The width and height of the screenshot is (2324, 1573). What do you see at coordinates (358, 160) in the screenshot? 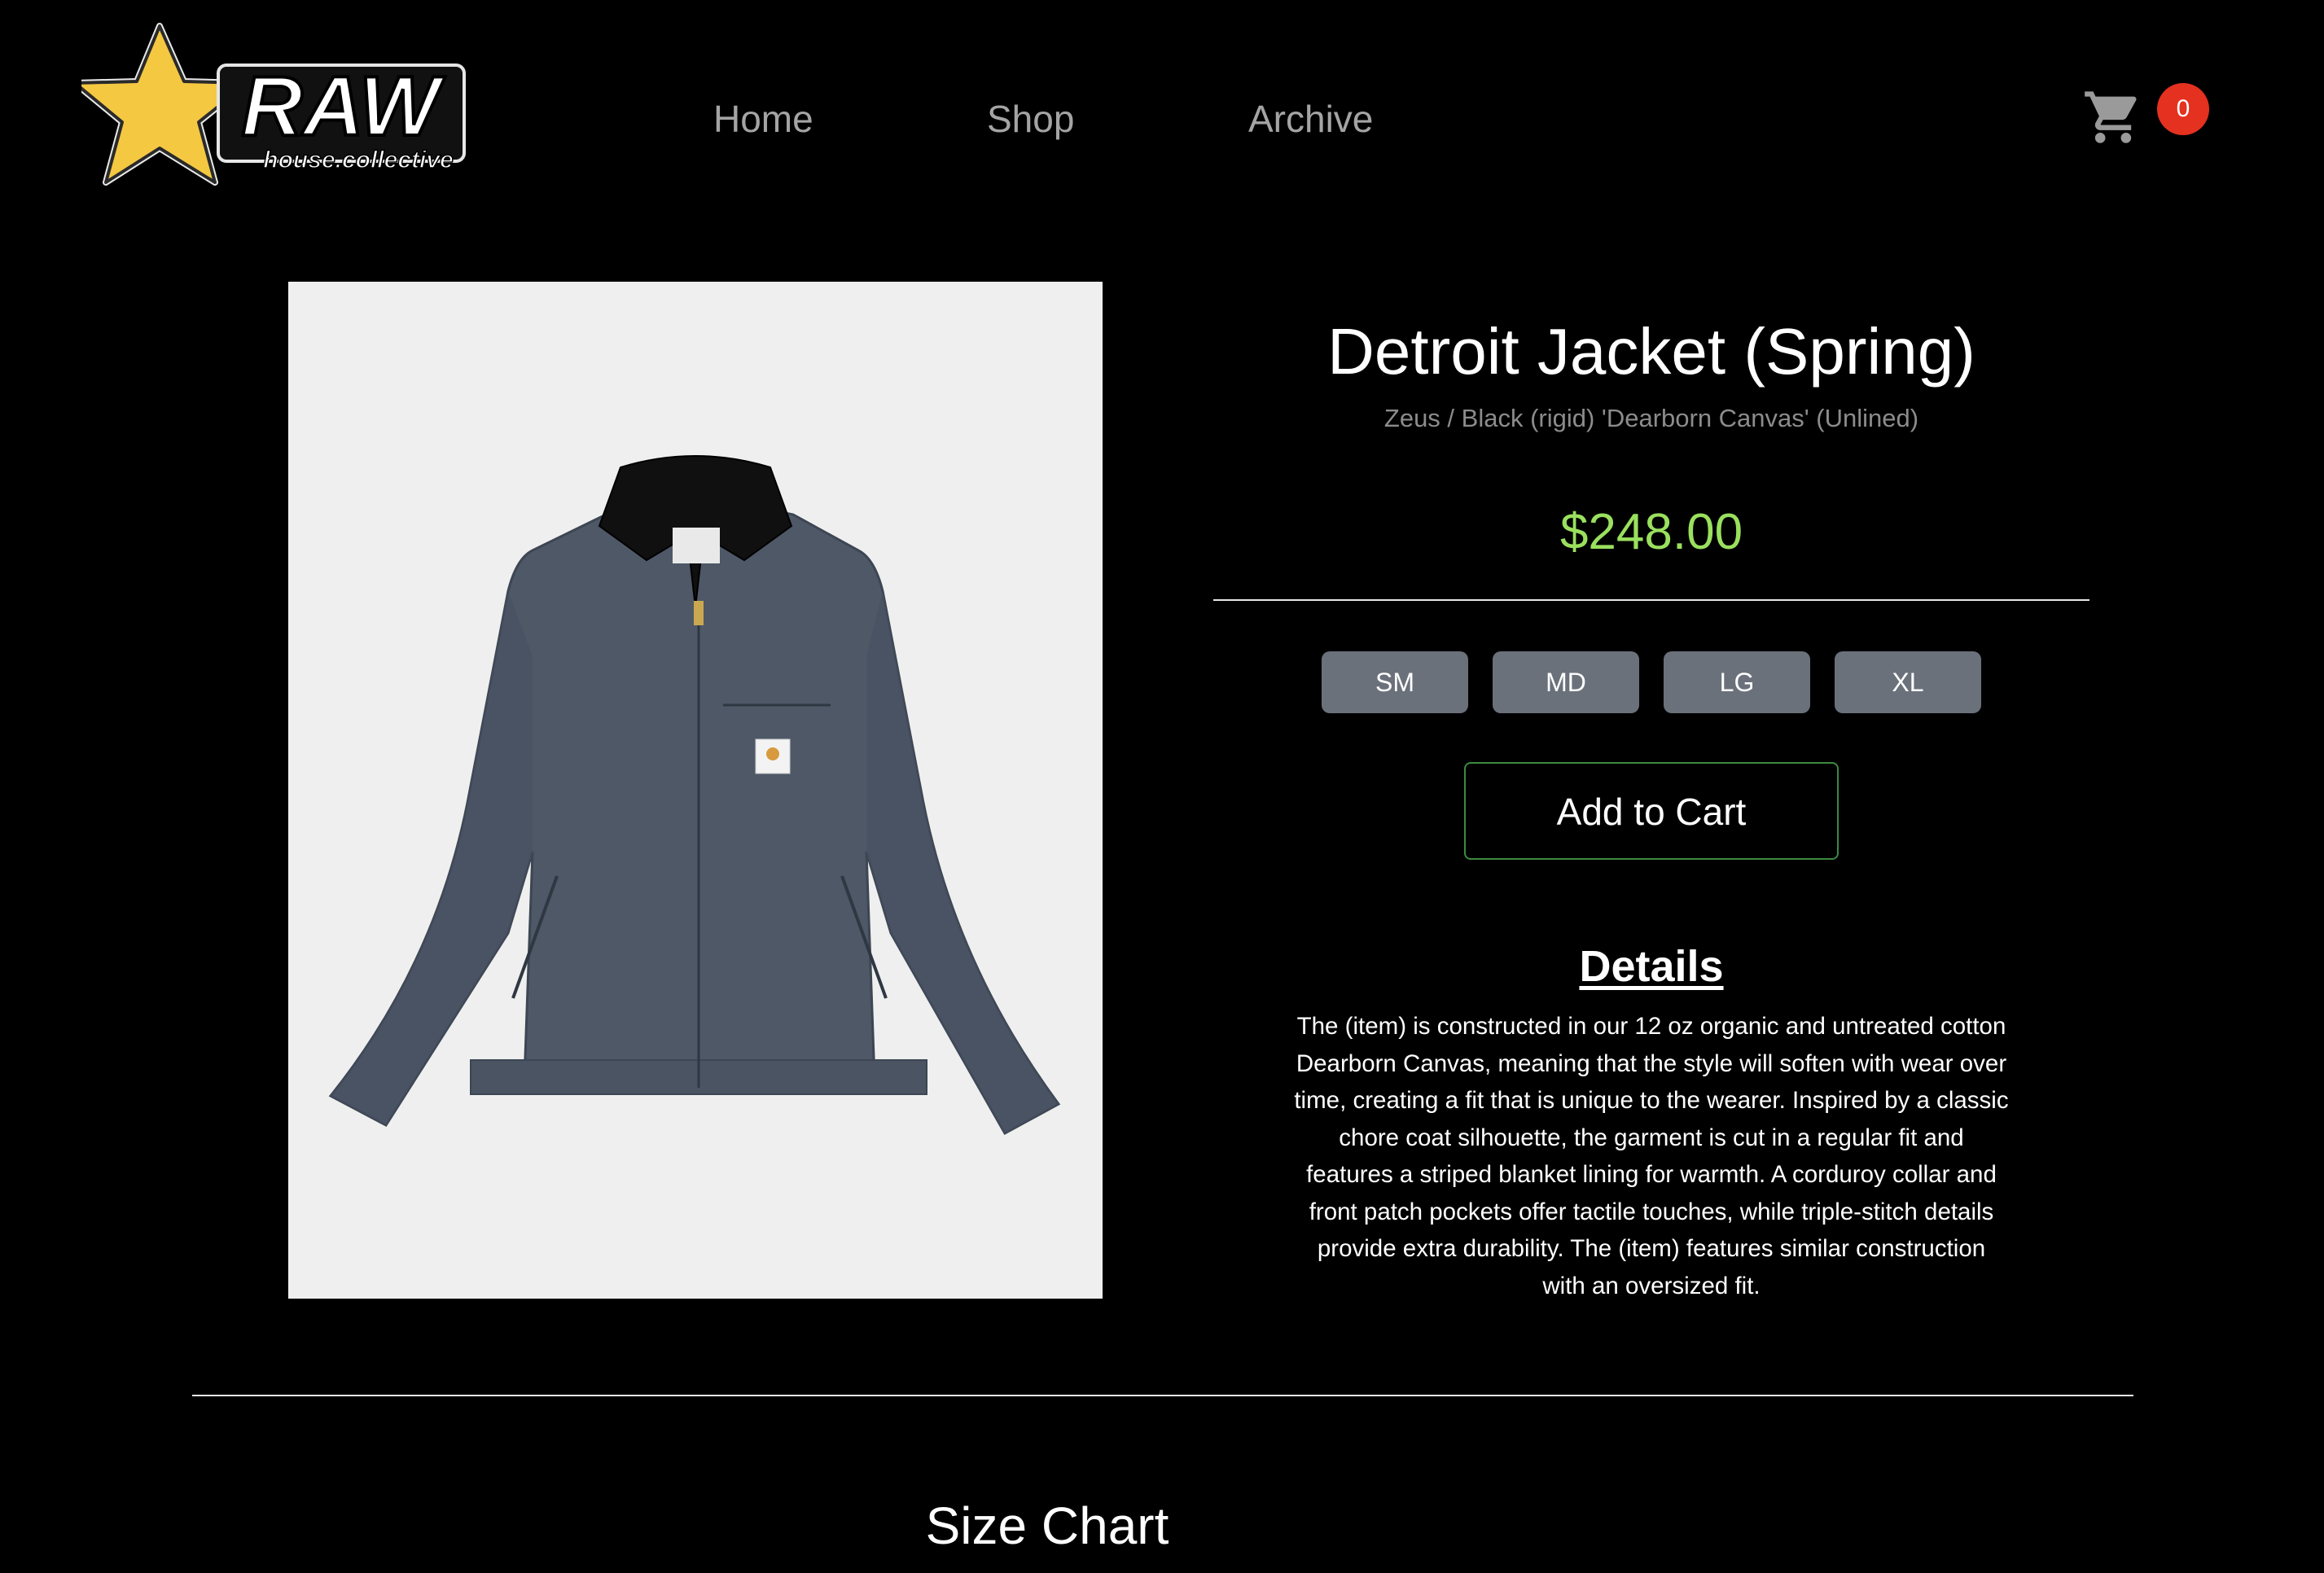
I see `logo-tagline: house.collective` at bounding box center [358, 160].